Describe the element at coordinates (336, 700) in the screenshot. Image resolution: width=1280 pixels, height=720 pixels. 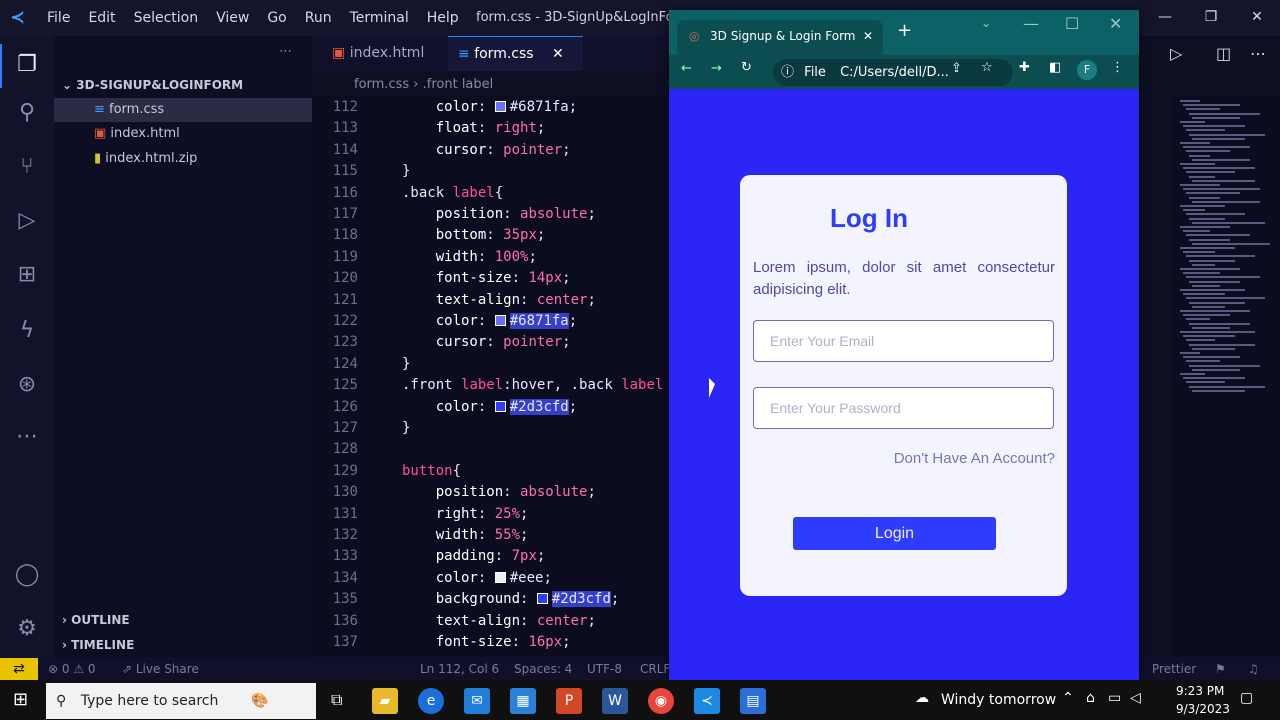
I see `task-view-icon: ⧉` at that location.